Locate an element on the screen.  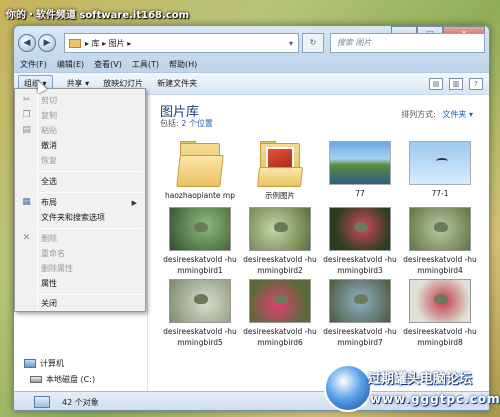
file-name: desireeskatvold -hummingbird3 is located at coordinates (360, 265).